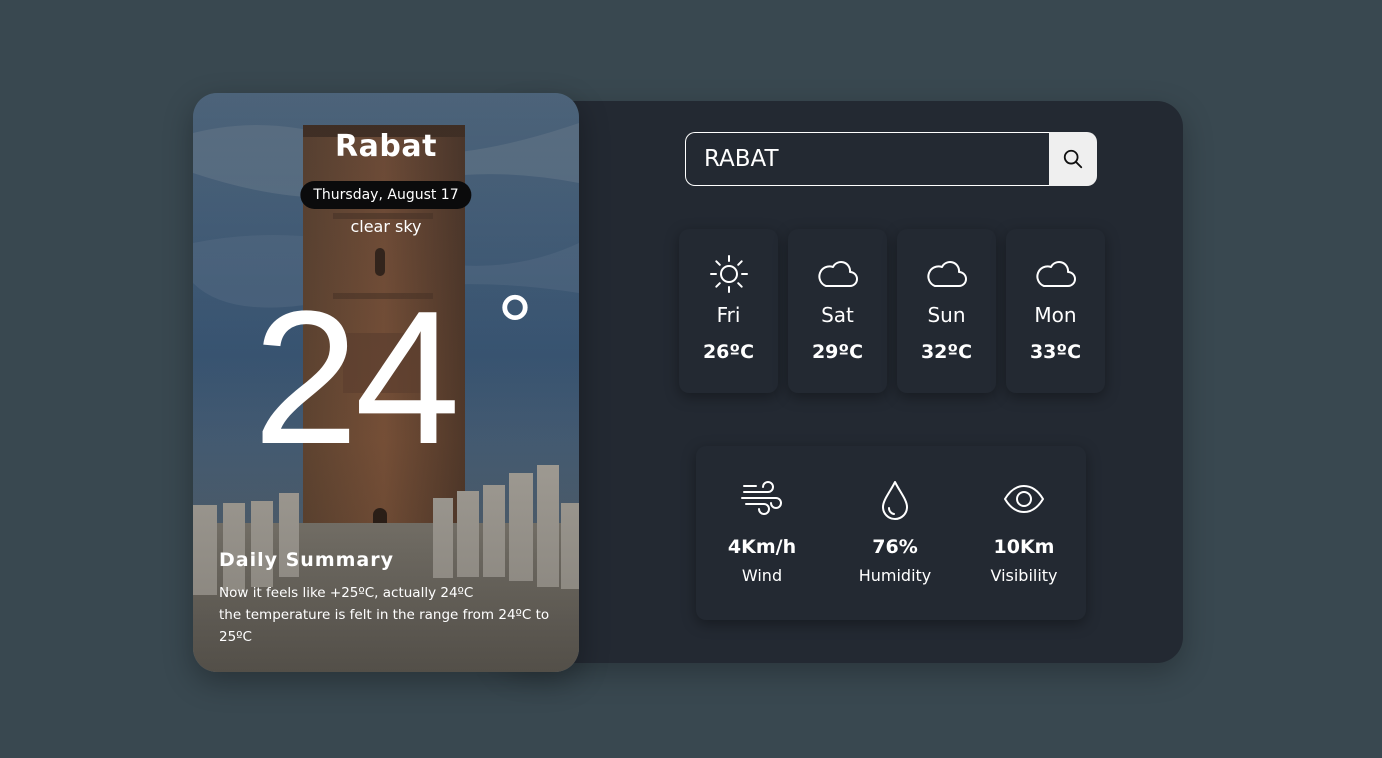 The image size is (1382, 758). Describe the element at coordinates (762, 547) in the screenshot. I see `wind-value: 4Km/h` at that location.